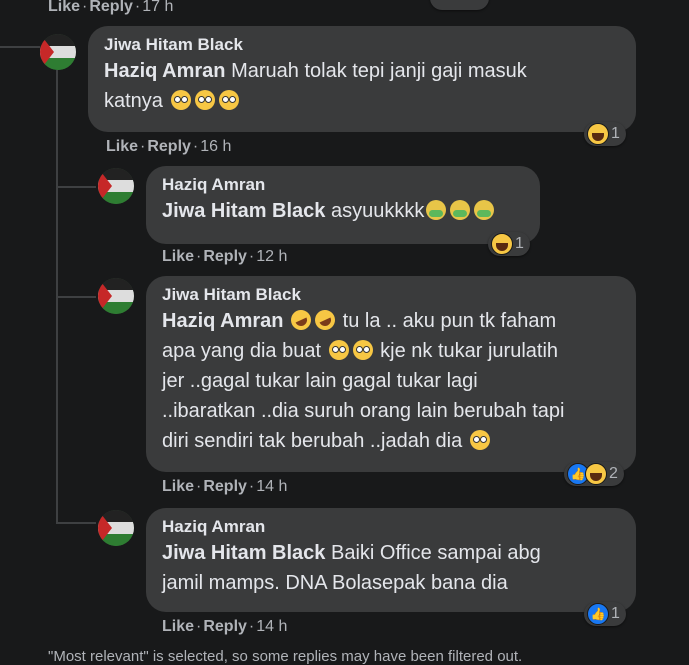 This screenshot has width=689, height=665. What do you see at coordinates (598, 614) in the screenshot?
I see `like-reaction-icon: 👍` at bounding box center [598, 614].